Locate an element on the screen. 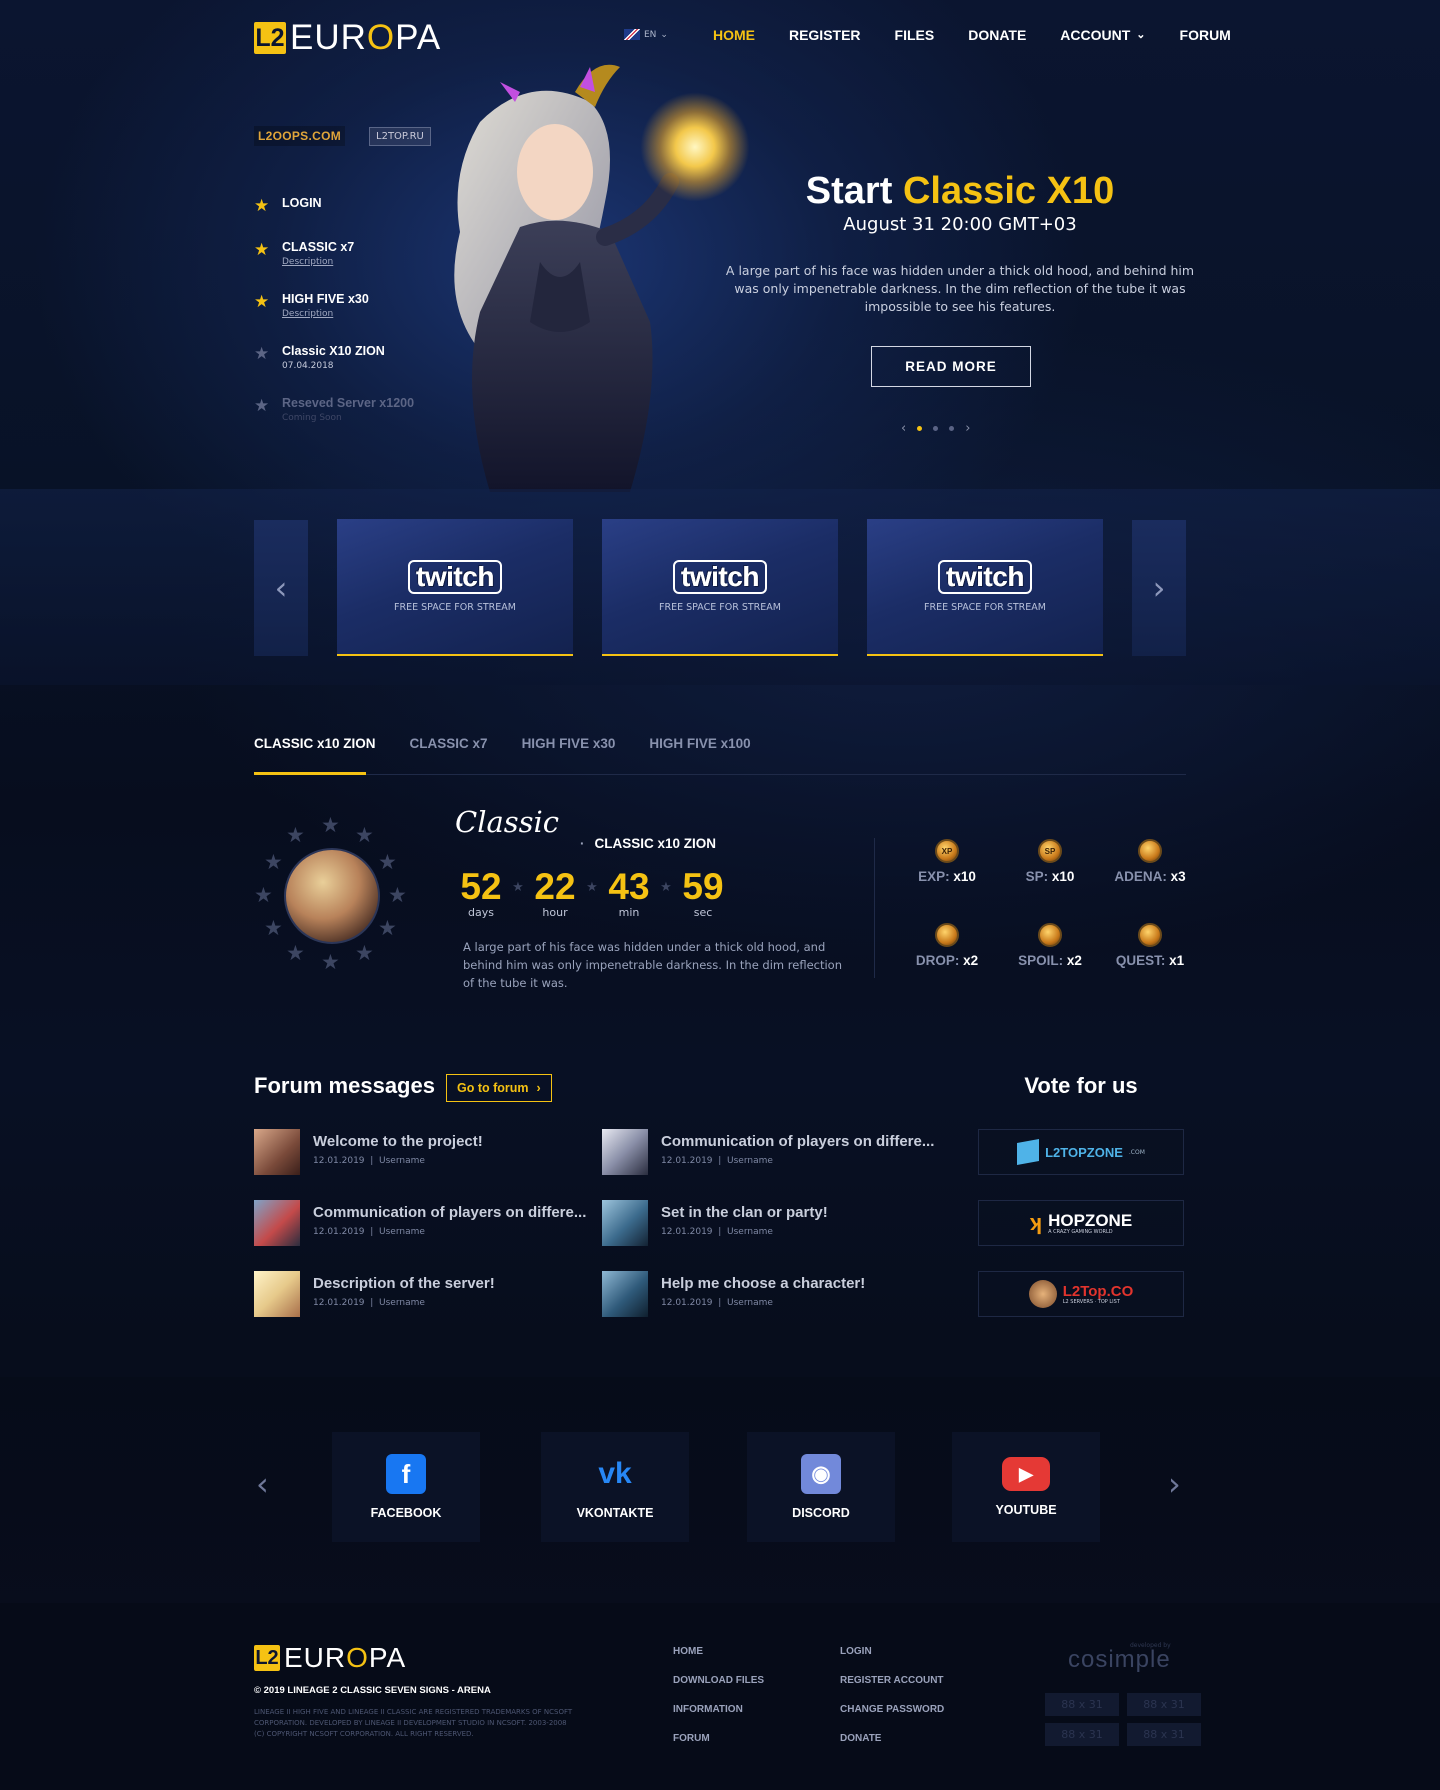  nav-account: ACCOUNT ⌄ is located at coordinates (1102, 35).